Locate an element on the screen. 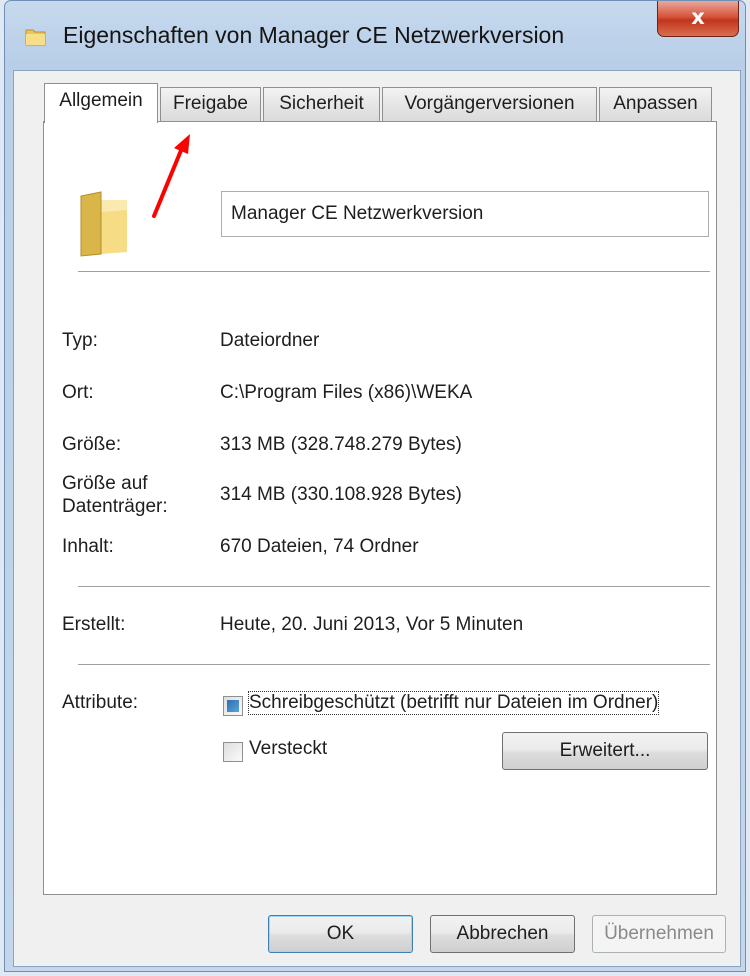 This screenshot has width=750, height=976. location-value: C:\Program Files (x86)\WEKA is located at coordinates (346, 392).